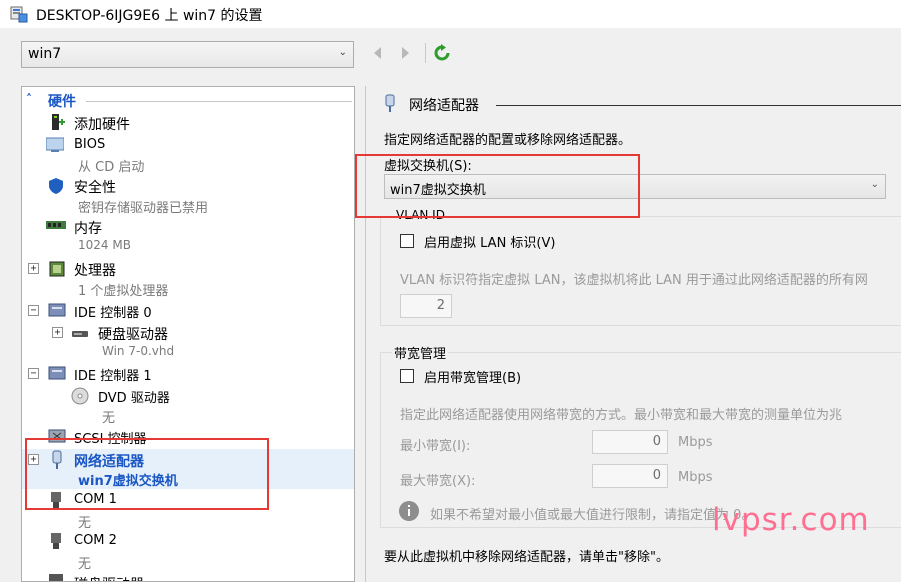 This screenshot has width=901, height=582. I want to click on panel-heading: 网络适配器, so click(444, 106).